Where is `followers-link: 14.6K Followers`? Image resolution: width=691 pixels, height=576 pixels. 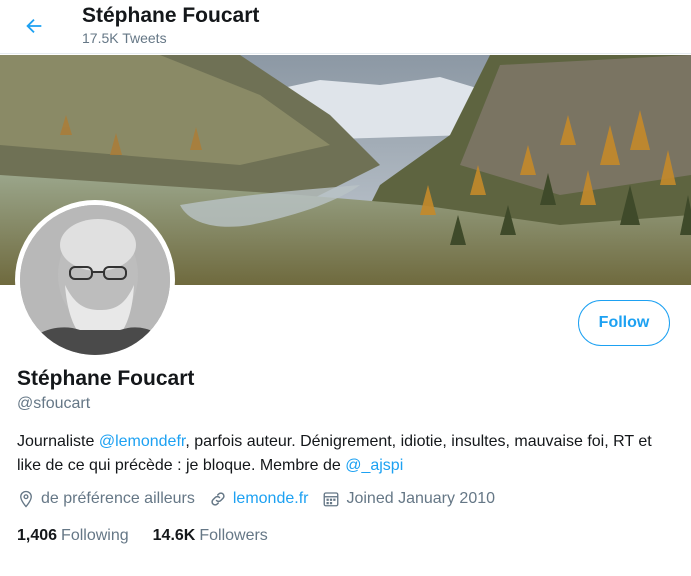 followers-link: 14.6K Followers is located at coordinates (210, 536).